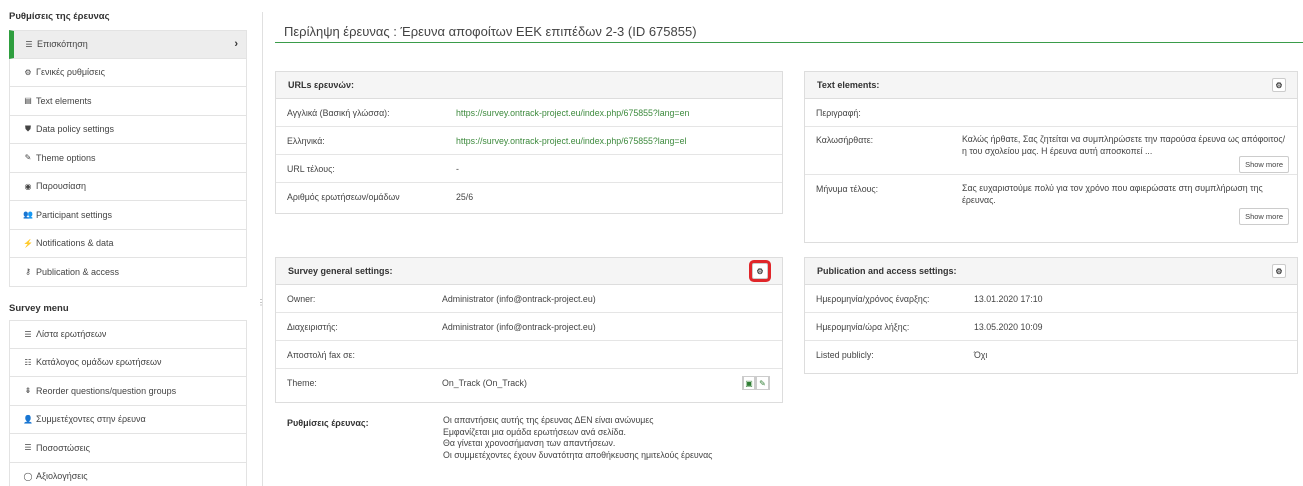 This screenshot has height=486, width=1303. What do you see at coordinates (887, 271) in the screenshot?
I see `panel-title: Publication and access settings:` at bounding box center [887, 271].